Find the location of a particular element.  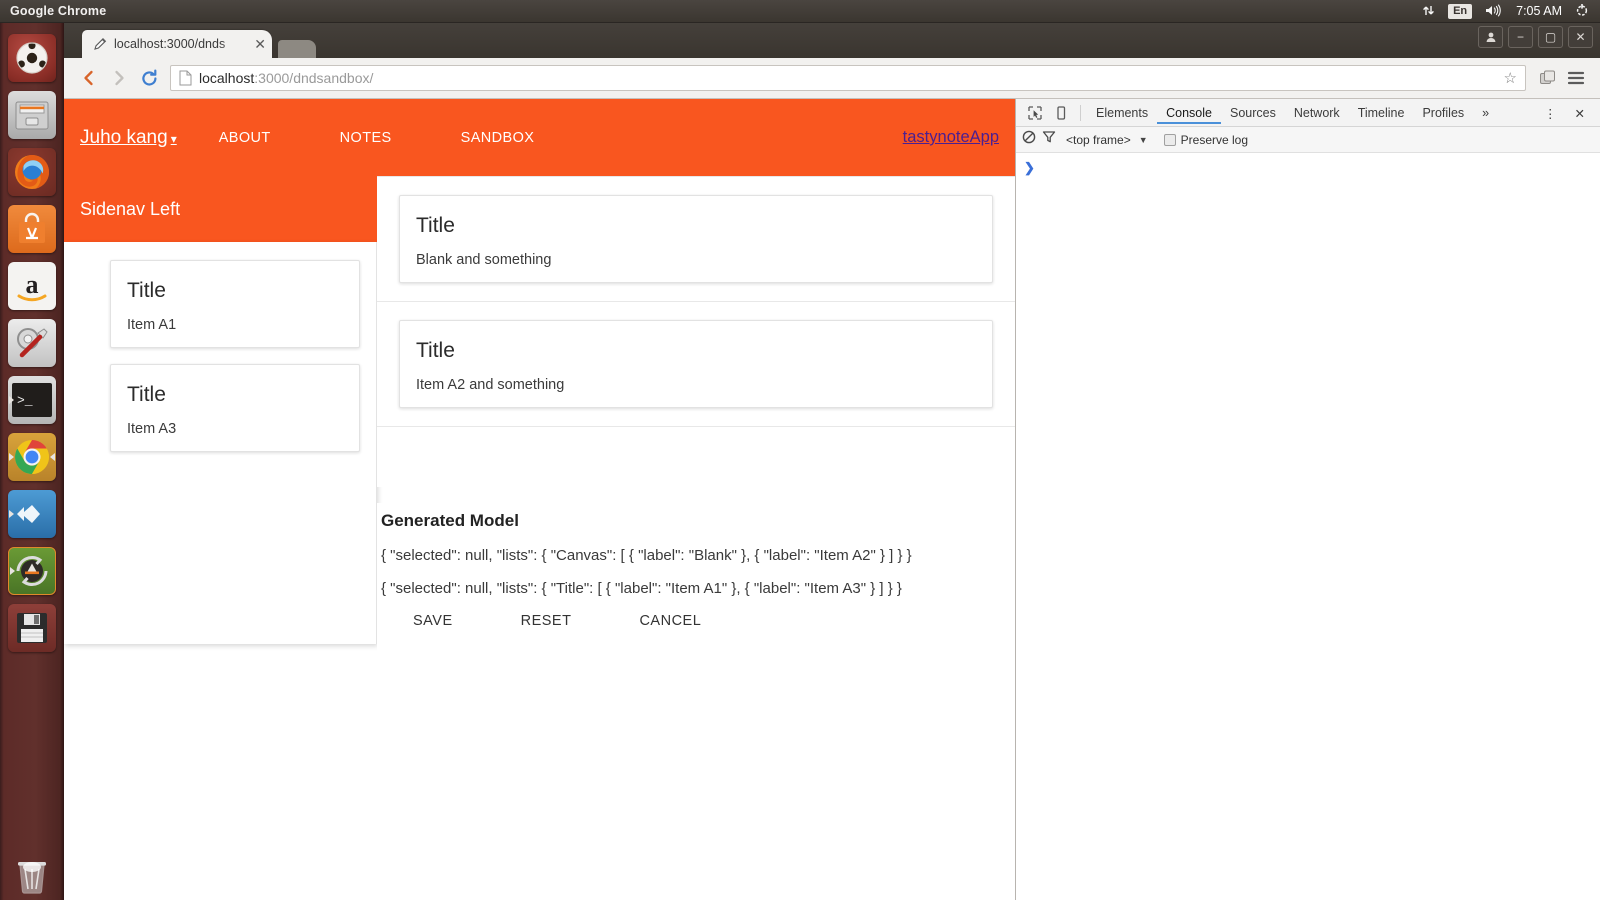

browser-toolbar: localhost:3000/dndsandbox/ ☆ is located at coordinates (832, 78).